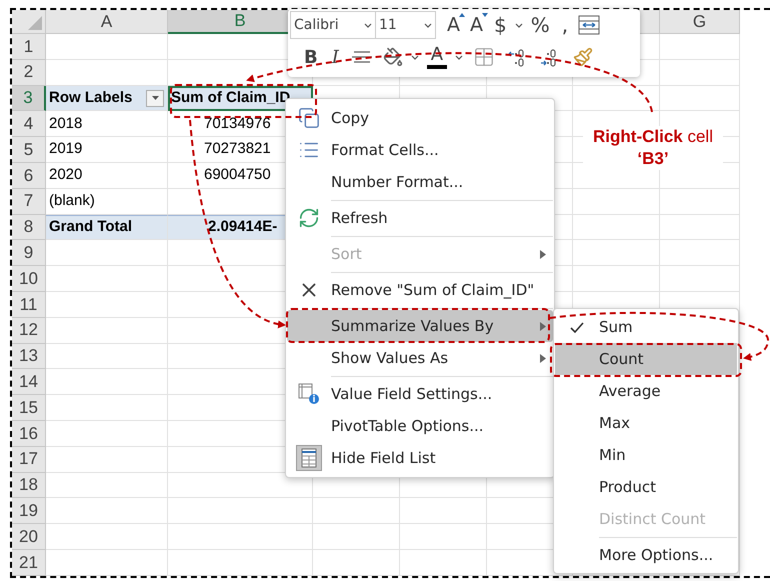  Describe the element at coordinates (29, 124) in the screenshot. I see `row-header: 4` at that location.